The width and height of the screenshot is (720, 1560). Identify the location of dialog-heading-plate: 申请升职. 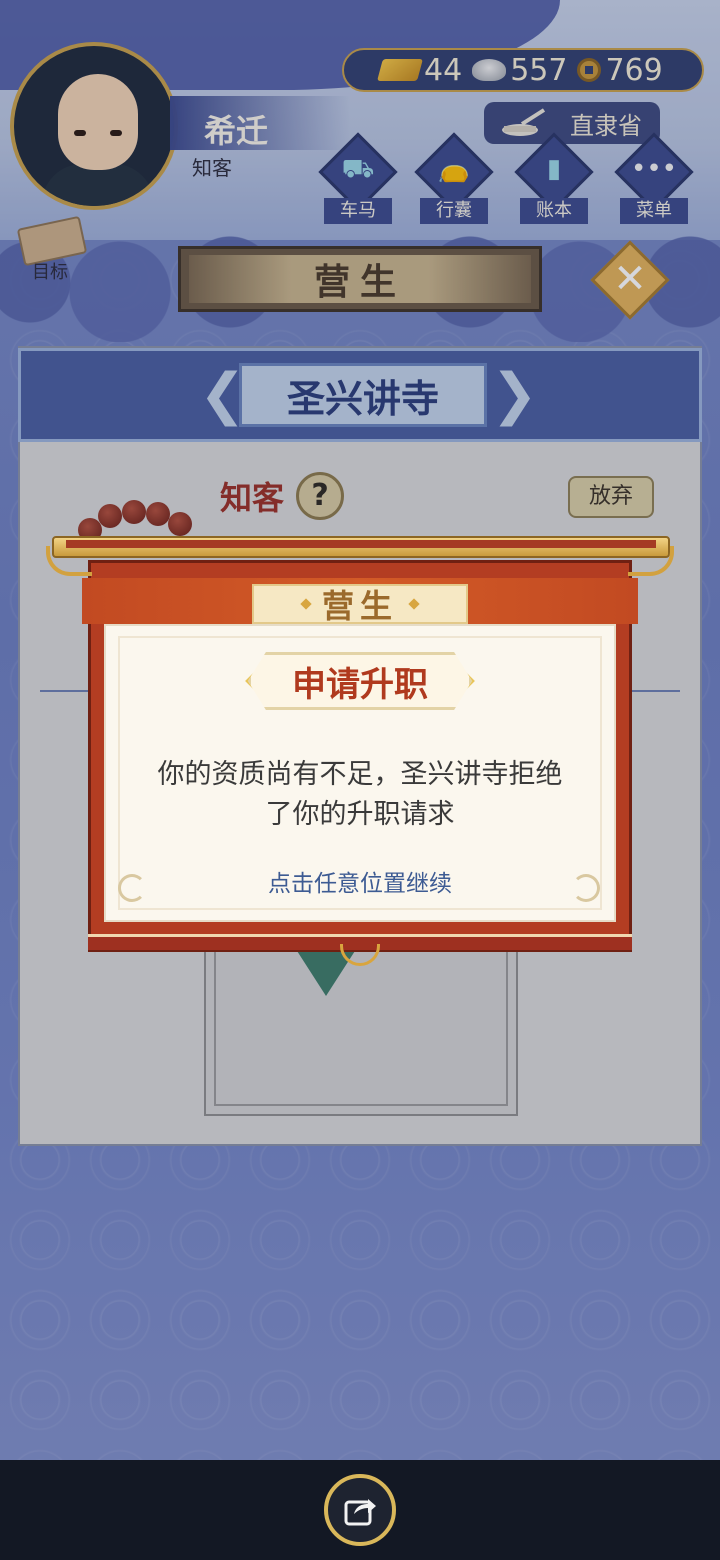
(360, 681).